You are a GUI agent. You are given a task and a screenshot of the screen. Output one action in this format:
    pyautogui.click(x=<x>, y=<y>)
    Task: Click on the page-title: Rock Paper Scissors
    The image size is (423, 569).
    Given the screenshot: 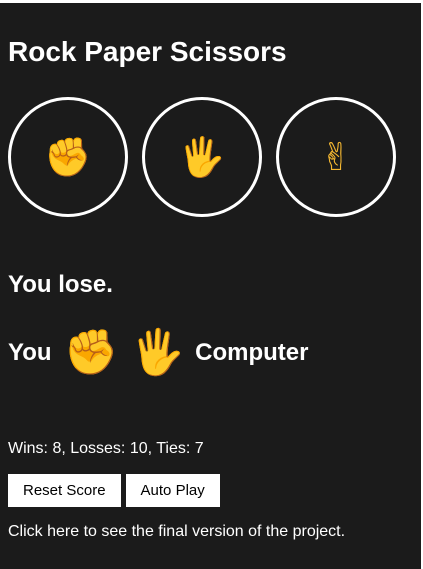 What is the action you would take?
    pyautogui.click(x=147, y=51)
    